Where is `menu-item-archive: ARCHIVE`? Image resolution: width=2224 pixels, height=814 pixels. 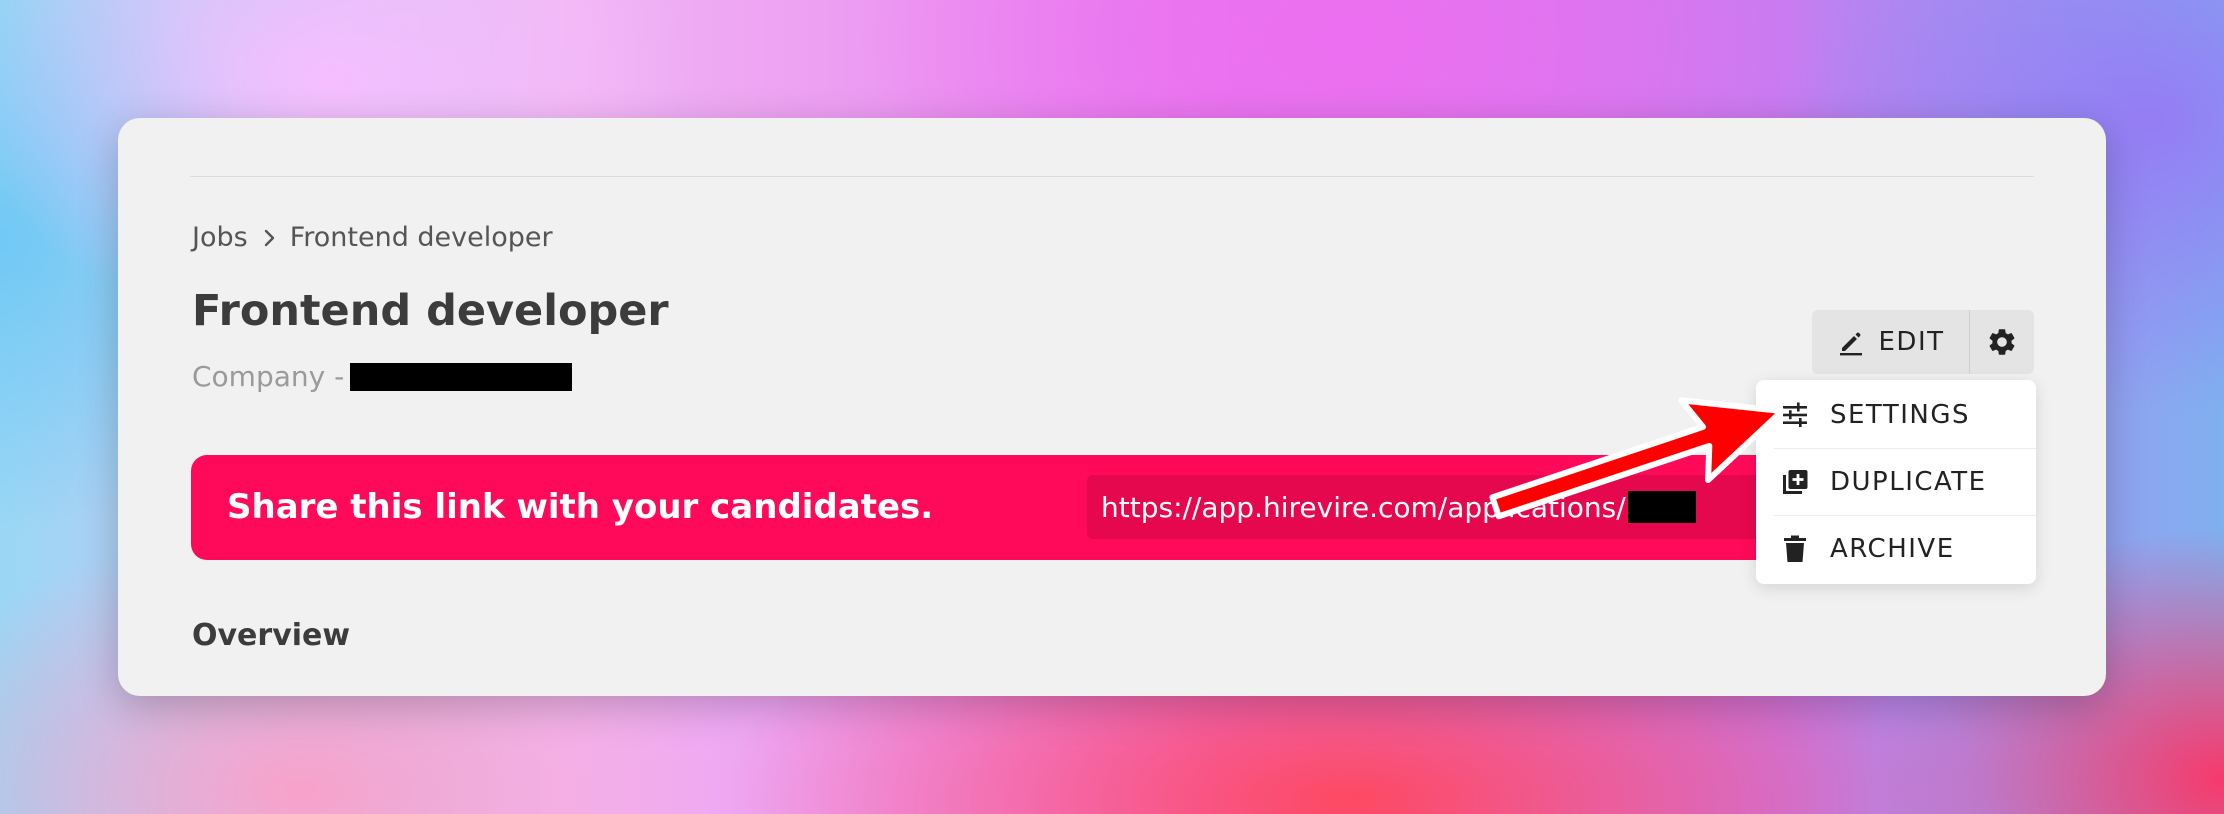 menu-item-archive: ARCHIVE is located at coordinates (1896, 549).